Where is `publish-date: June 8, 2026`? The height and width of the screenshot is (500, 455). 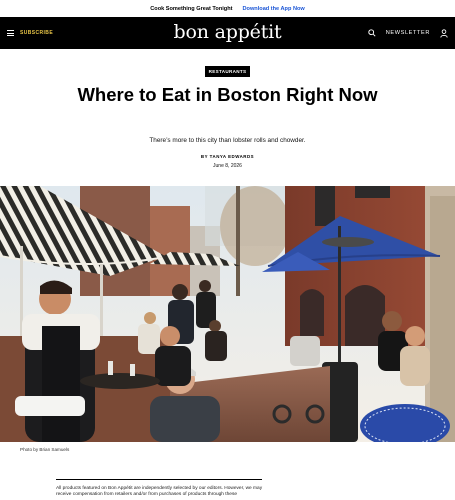 publish-date: June 8, 2026 is located at coordinates (227, 166).